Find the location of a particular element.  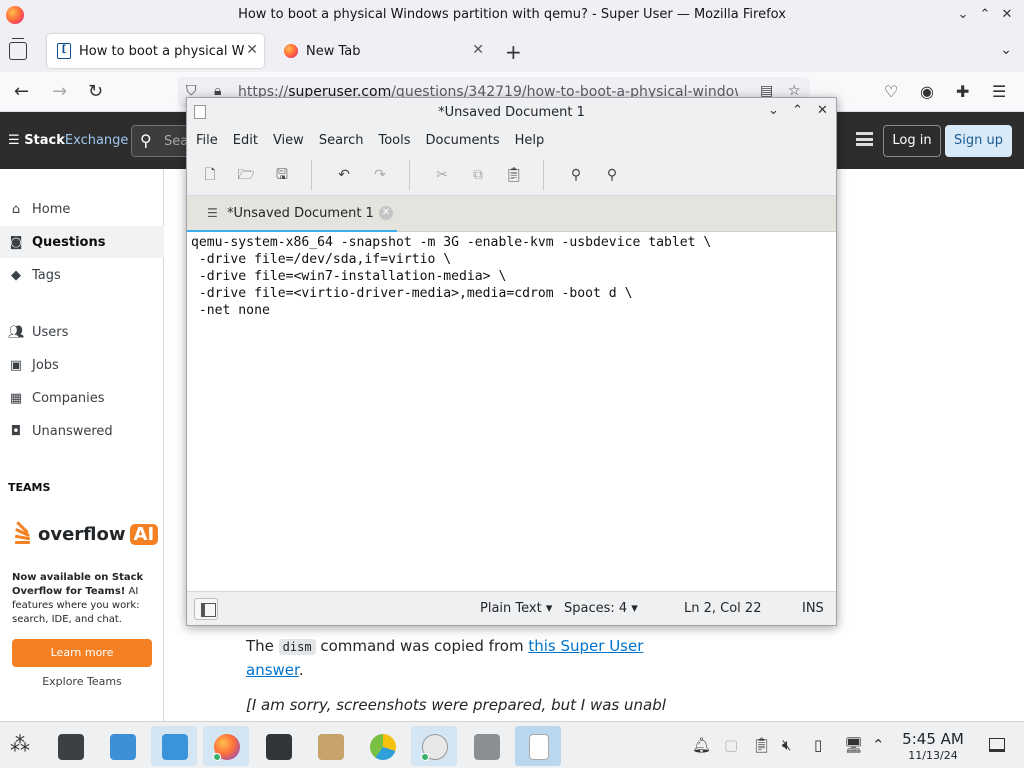

redo-icon: ↷ is located at coordinates (380, 175).